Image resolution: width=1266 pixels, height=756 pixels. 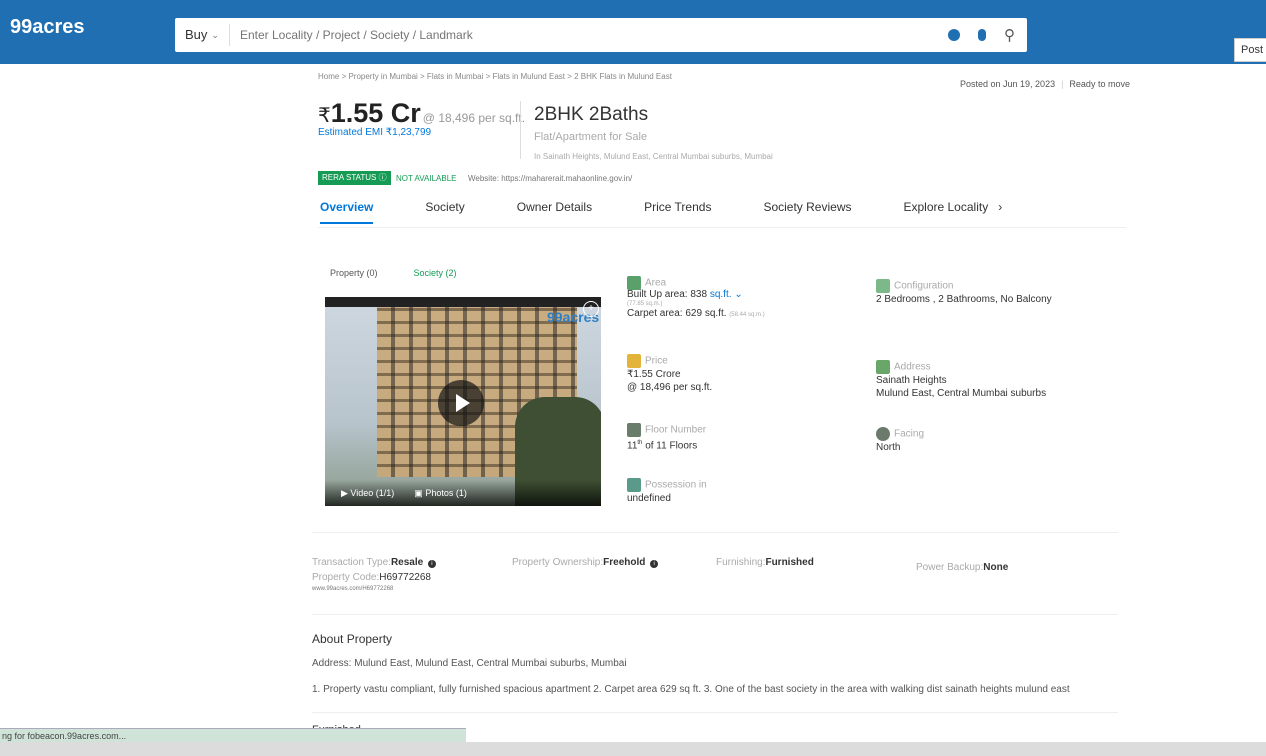 I want to click on media-tab-property: Property (0), so click(x=354, y=273).